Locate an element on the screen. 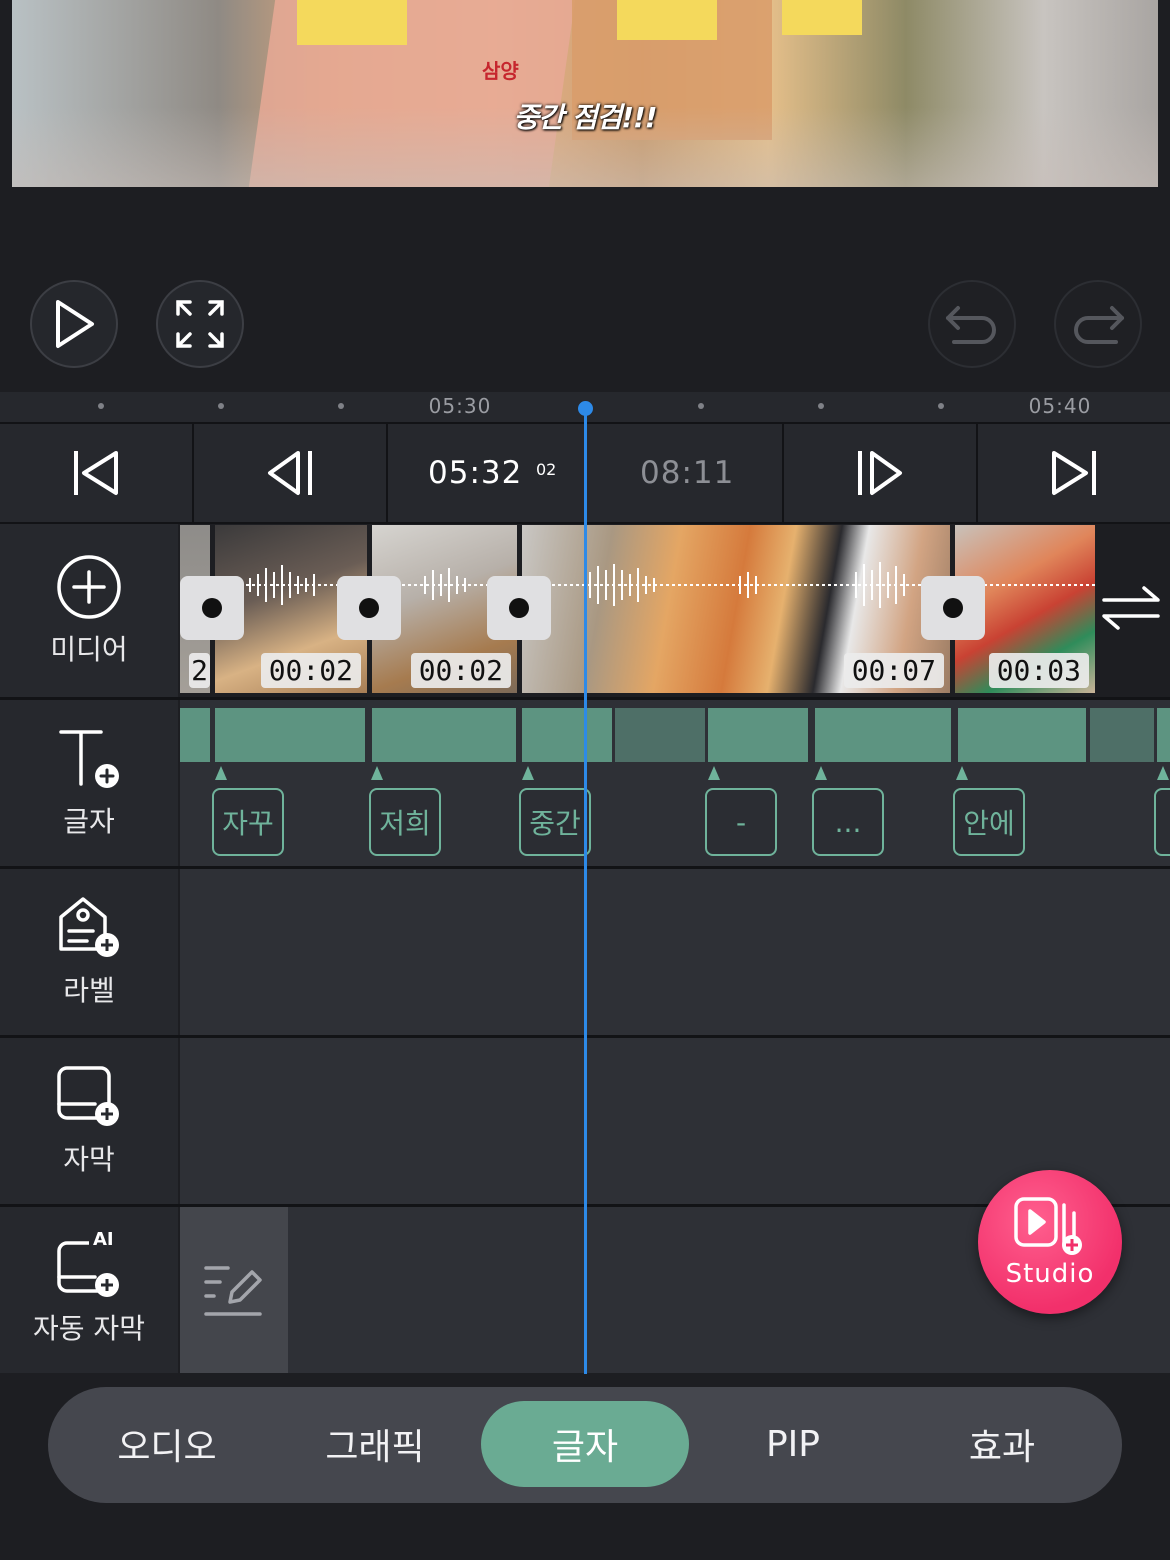 Image resolution: width=1170 pixels, height=1560 pixels. play-button is located at coordinates (74, 324).